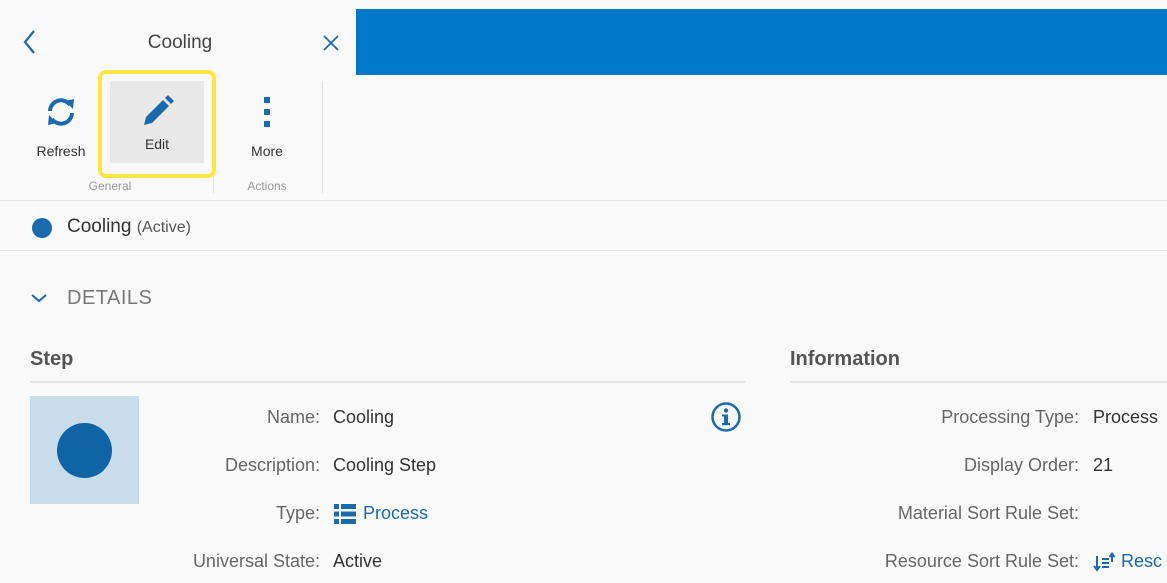  Describe the element at coordinates (39, 298) in the screenshot. I see `chevron-down-icon` at that location.